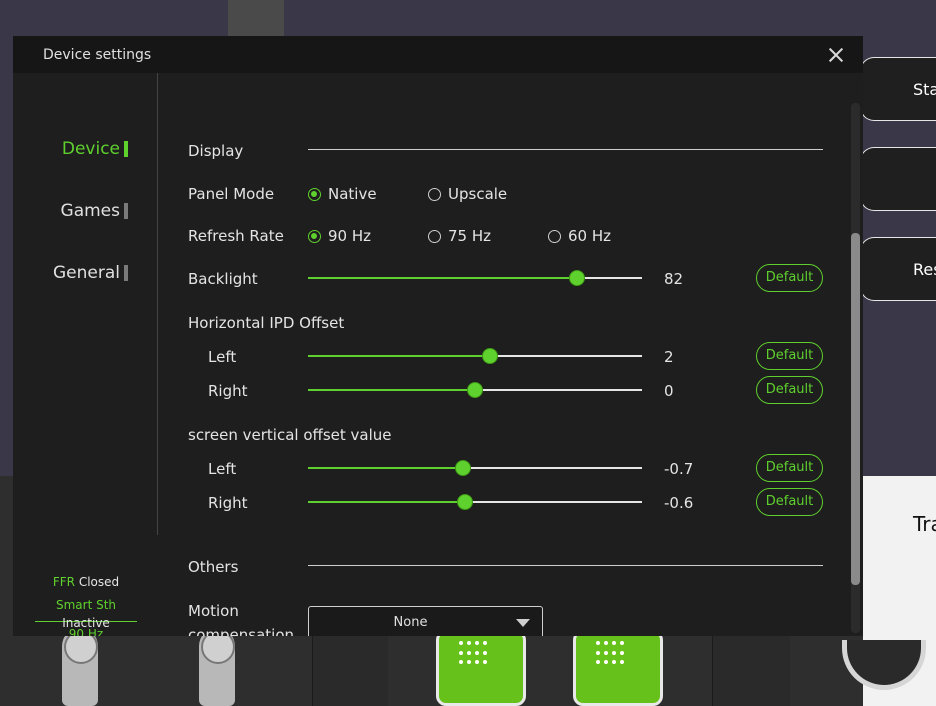  I want to click on radio-90hz: 90 Hz, so click(339, 236).